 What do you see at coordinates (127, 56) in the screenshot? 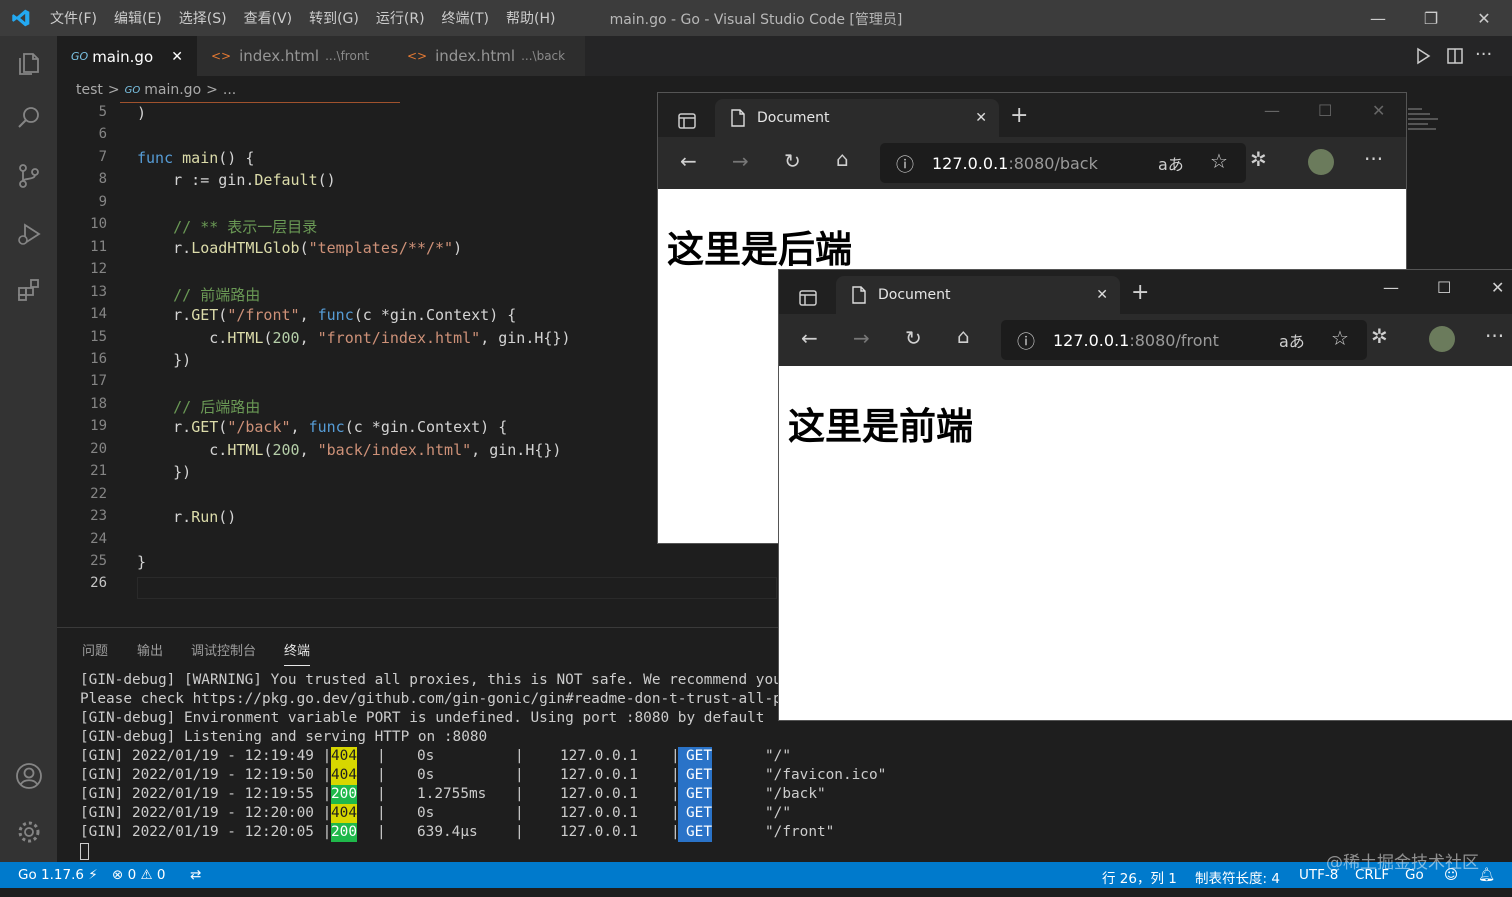
I see `tab-main-go: GO main.go ✕` at bounding box center [127, 56].